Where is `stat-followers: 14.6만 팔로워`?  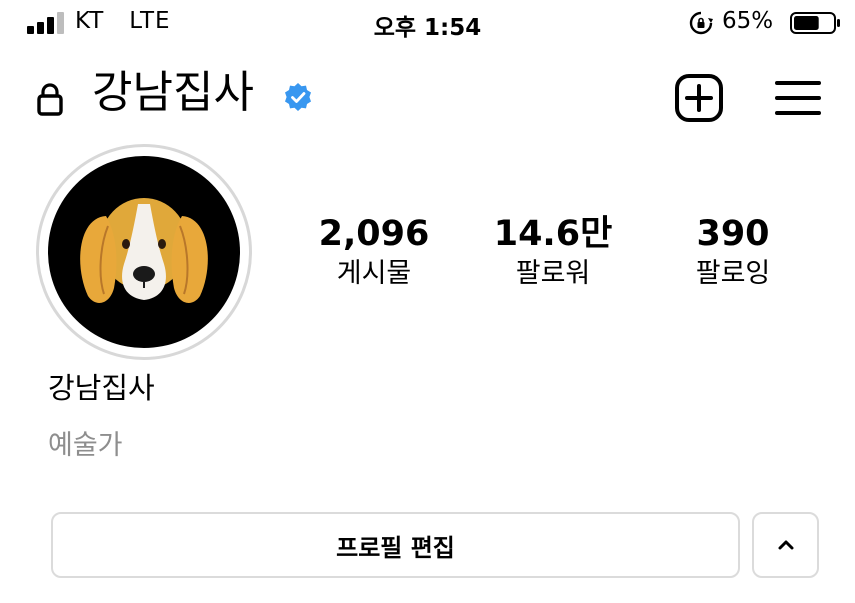 stat-followers: 14.6만 팔로워 is located at coordinates (553, 250).